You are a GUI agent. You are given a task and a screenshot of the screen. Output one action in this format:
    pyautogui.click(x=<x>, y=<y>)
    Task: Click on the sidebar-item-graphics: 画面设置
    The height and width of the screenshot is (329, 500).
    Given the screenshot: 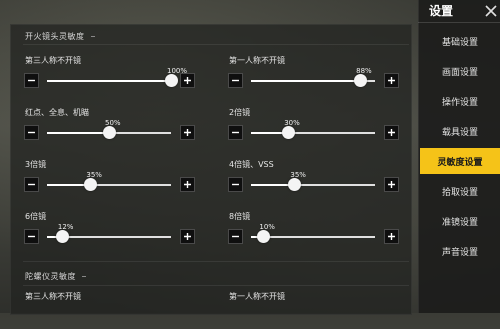 What is the action you would take?
    pyautogui.click(x=460, y=71)
    